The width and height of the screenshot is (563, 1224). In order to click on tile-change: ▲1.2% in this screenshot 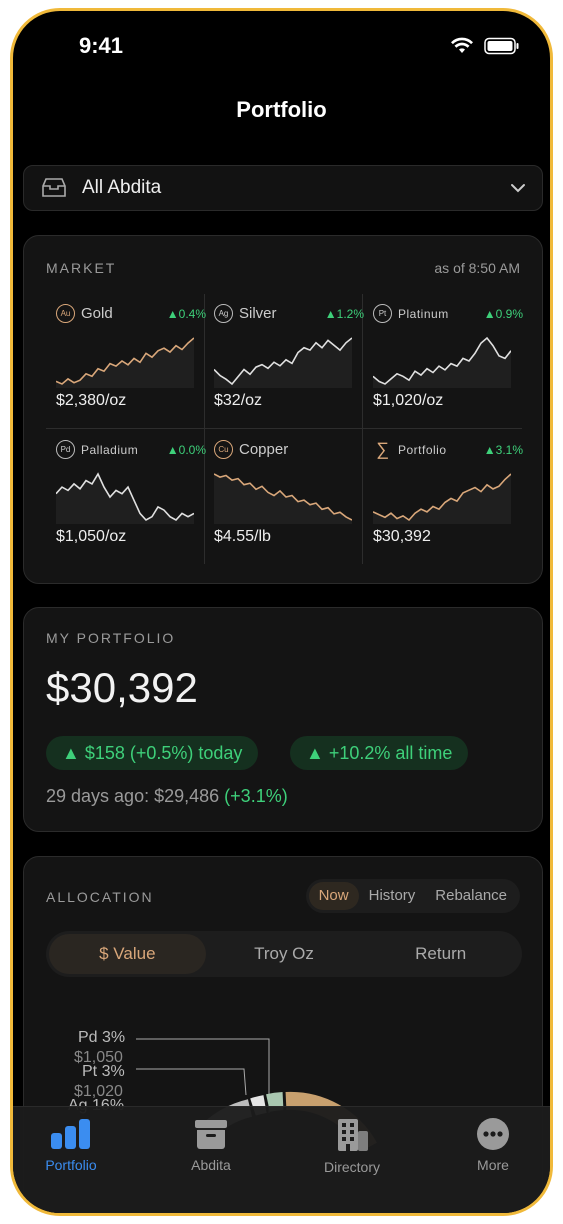, I will do `click(344, 313)`.